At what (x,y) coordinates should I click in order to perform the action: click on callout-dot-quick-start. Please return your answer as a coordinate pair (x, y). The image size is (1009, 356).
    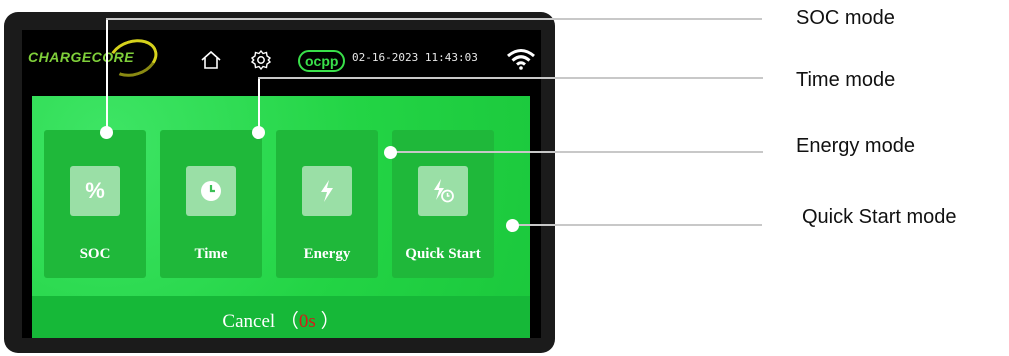
    Looking at the image, I should click on (512, 225).